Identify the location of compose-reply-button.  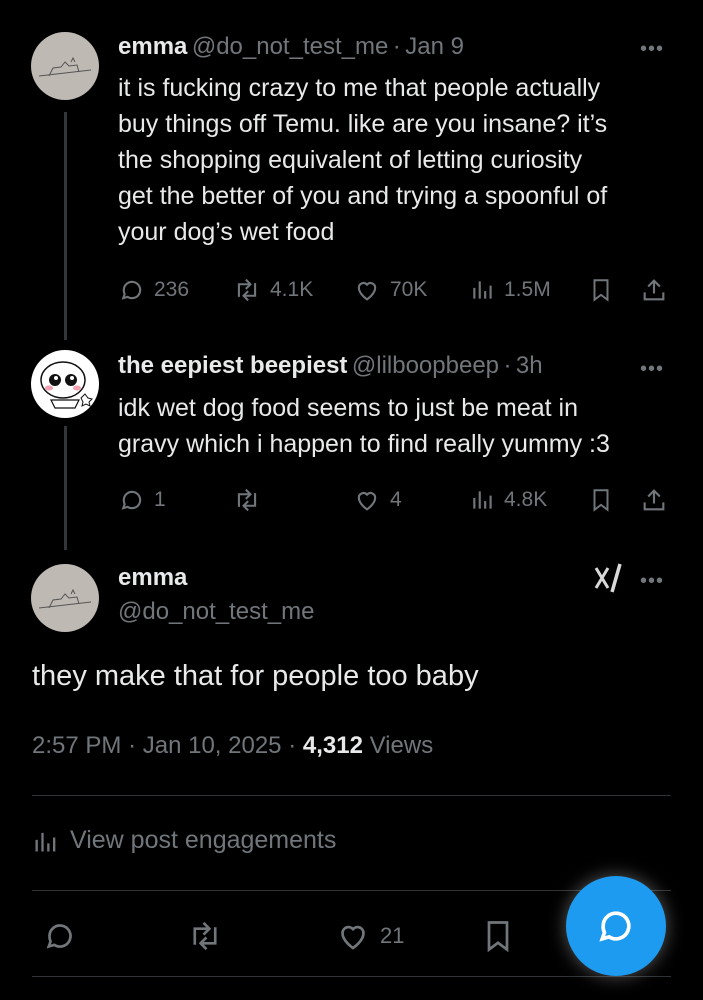
(616, 926).